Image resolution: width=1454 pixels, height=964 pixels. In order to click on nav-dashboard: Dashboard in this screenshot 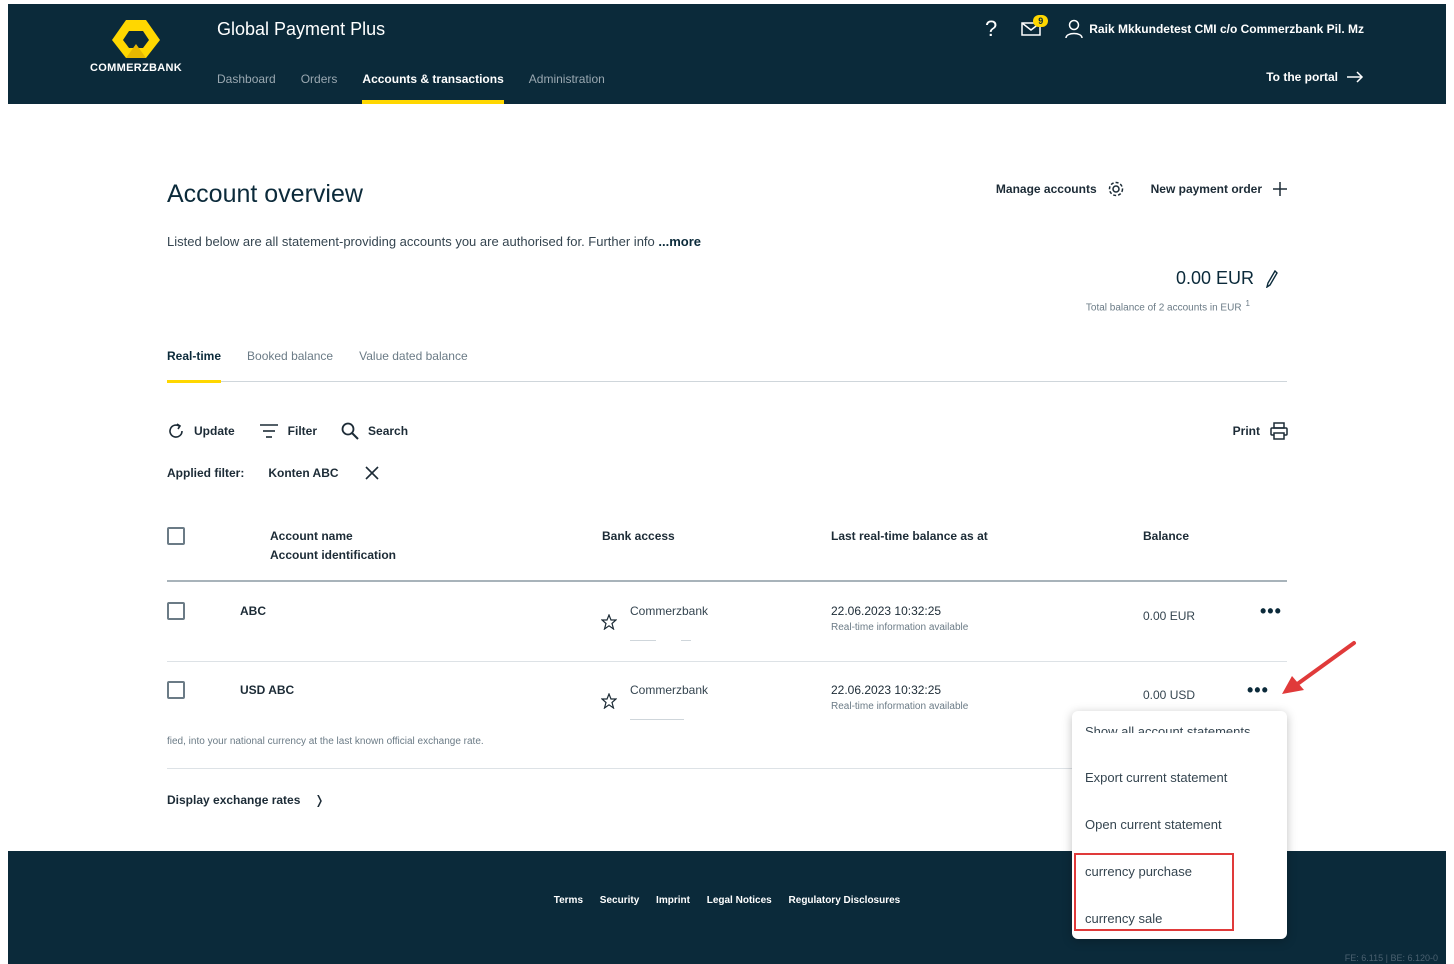, I will do `click(246, 84)`.